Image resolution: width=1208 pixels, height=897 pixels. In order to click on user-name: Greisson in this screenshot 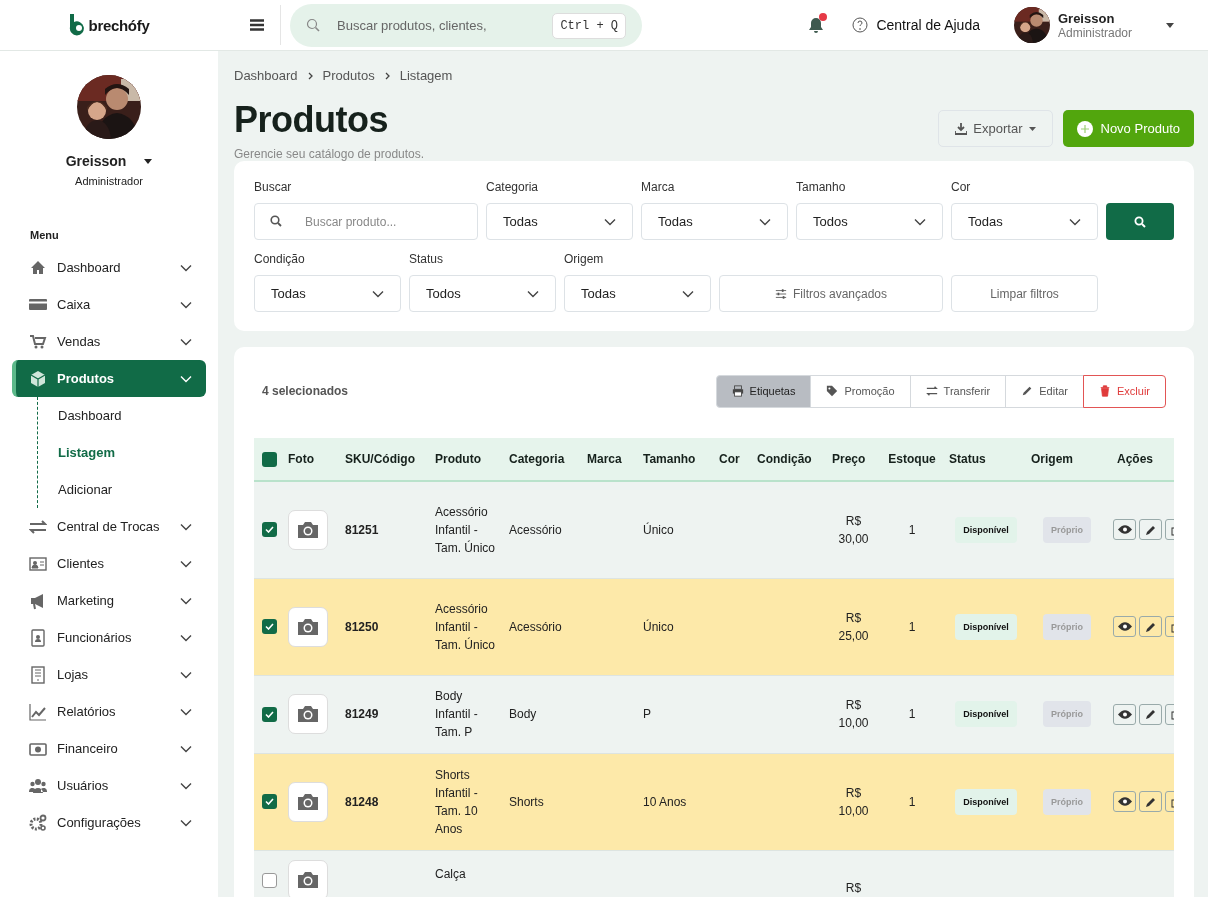, I will do `click(1086, 18)`.